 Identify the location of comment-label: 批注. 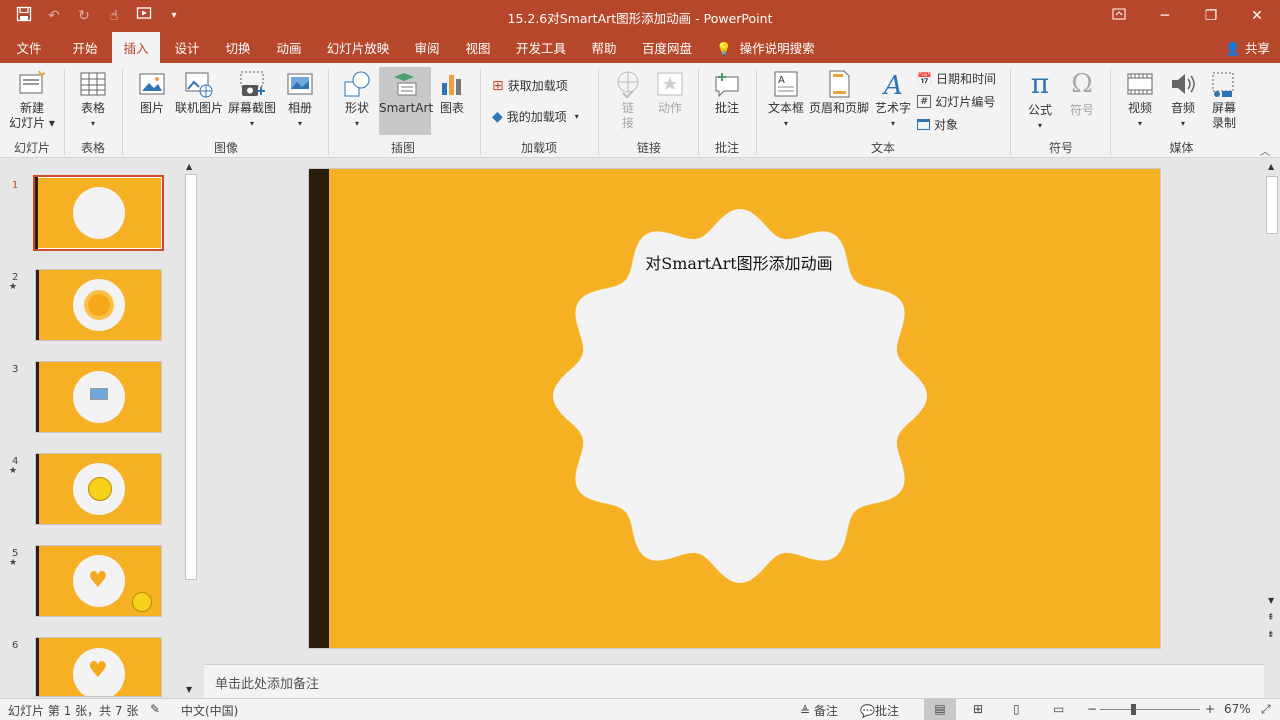
(726, 108).